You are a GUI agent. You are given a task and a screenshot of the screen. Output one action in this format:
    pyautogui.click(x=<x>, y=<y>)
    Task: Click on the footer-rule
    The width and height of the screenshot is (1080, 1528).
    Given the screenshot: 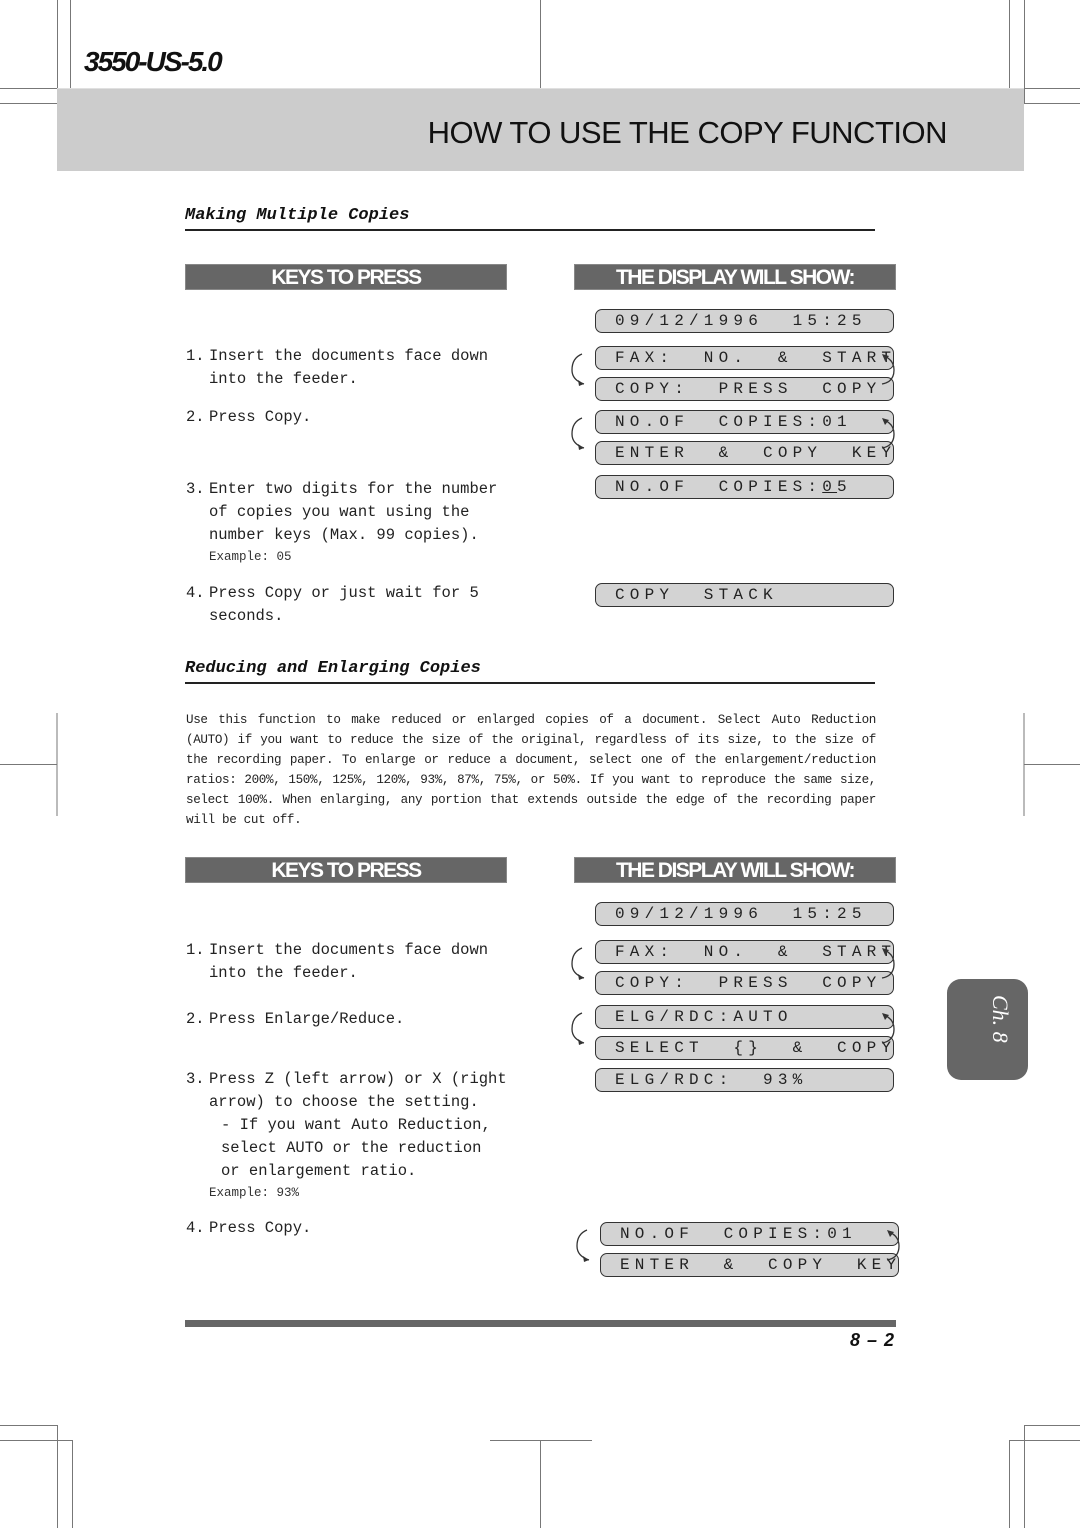 What is the action you would take?
    pyautogui.click(x=540, y=1323)
    